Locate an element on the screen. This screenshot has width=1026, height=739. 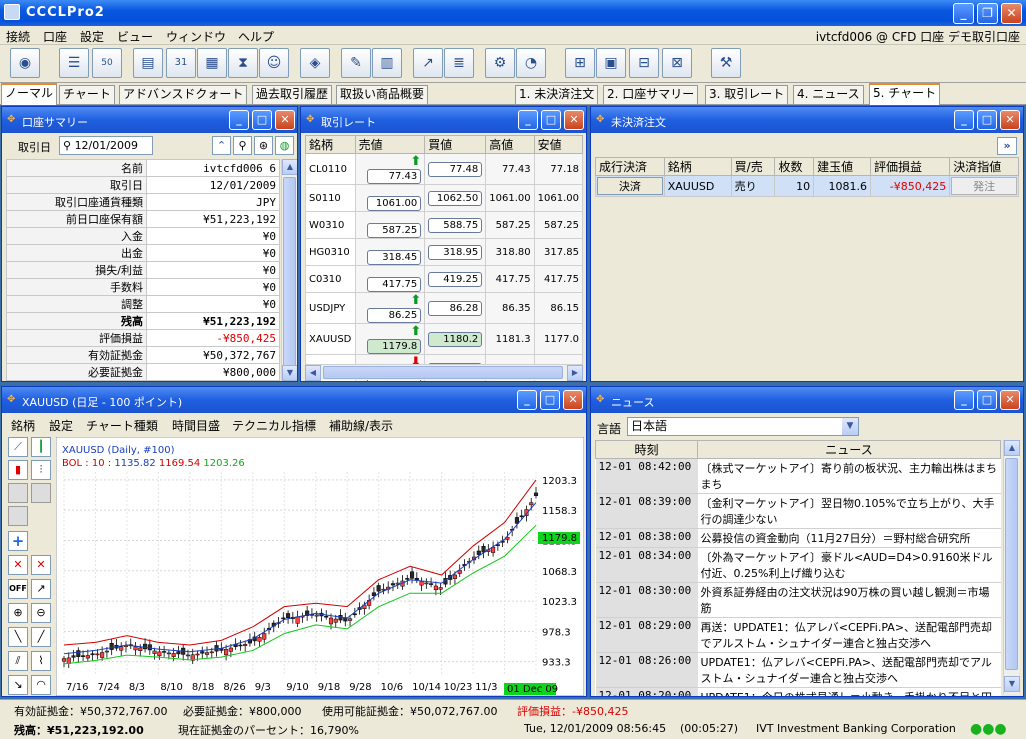
window-close-icon: ⊠ is located at coordinates (677, 63).